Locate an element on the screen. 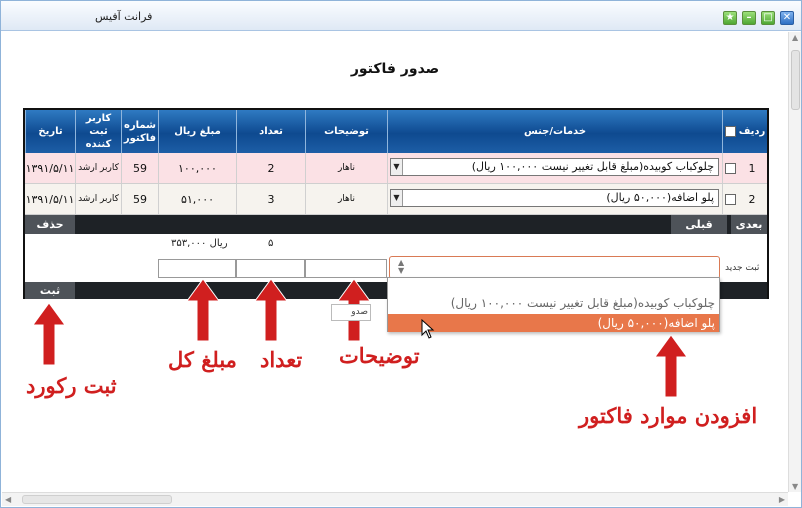 The height and width of the screenshot is (508, 802). issue-invoice-button: صدو is located at coordinates (351, 312).